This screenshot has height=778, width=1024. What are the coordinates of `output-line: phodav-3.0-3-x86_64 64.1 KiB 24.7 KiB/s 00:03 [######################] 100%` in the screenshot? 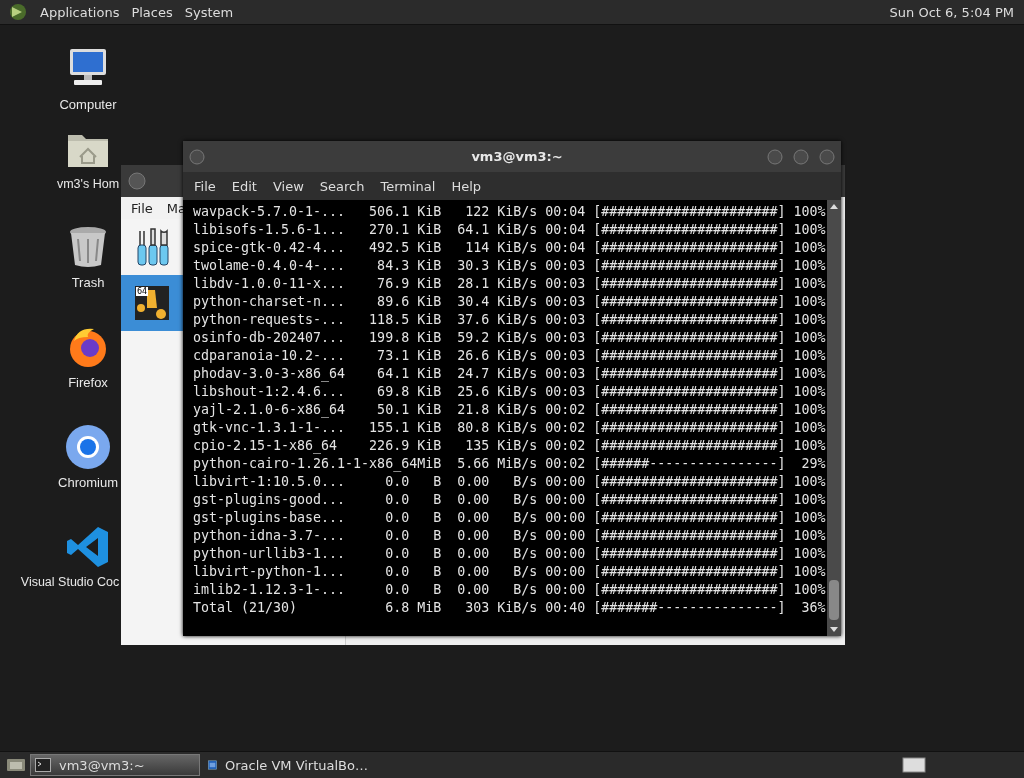 It's located at (510, 374).